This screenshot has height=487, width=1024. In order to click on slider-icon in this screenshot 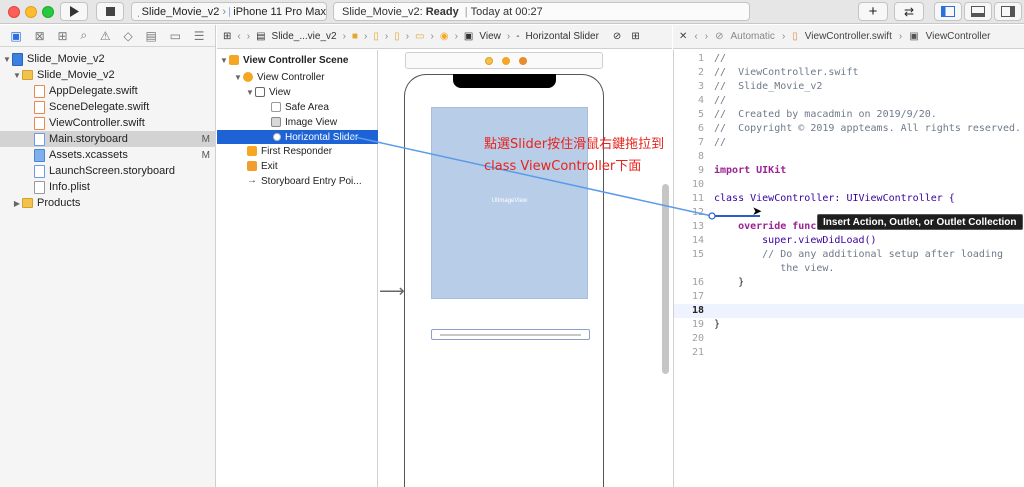, I will do `click(277, 137)`.